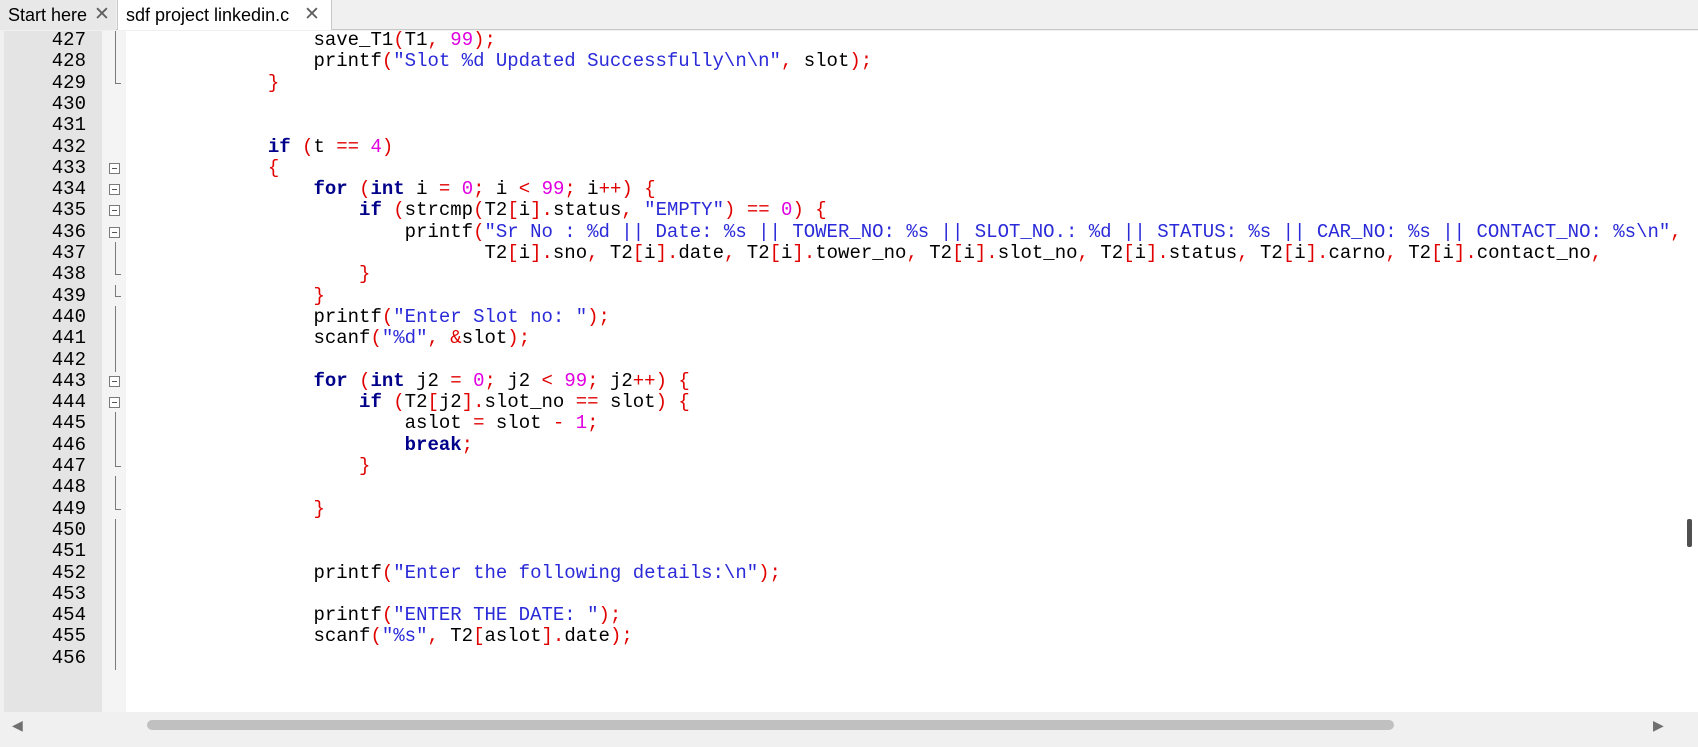 The image size is (1698, 747). What do you see at coordinates (644, 380) in the screenshot?
I see `code-token: ++` at bounding box center [644, 380].